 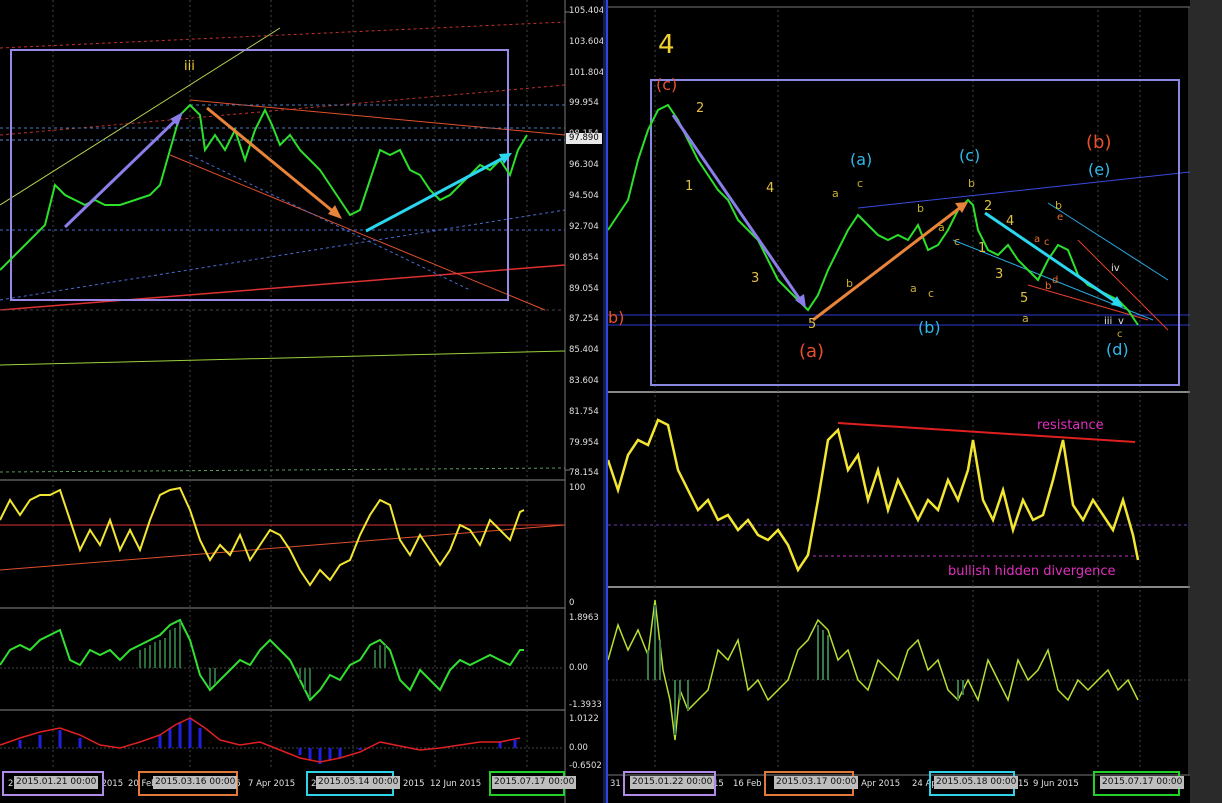 What do you see at coordinates (931, 293) in the screenshot?
I see `wave-sub-c3: c` at bounding box center [931, 293].